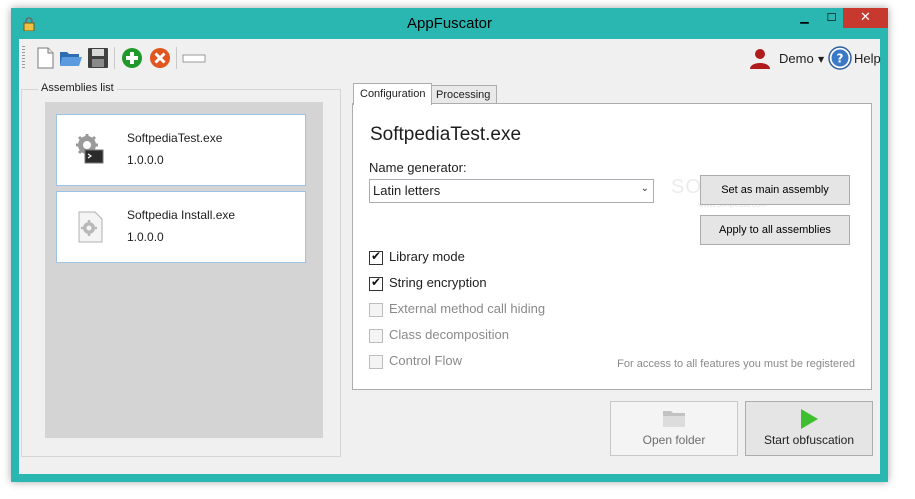  What do you see at coordinates (511, 191) in the screenshot?
I see `name-generator-select: Latin letters ⌄` at bounding box center [511, 191].